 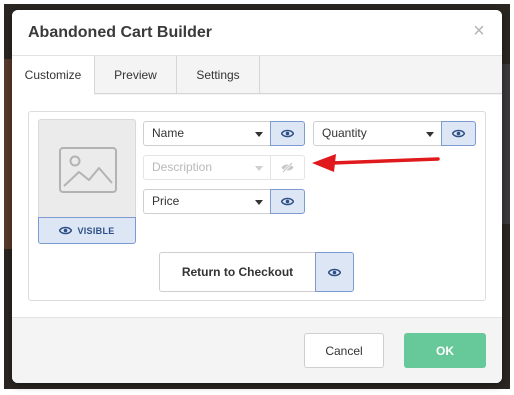 What do you see at coordinates (257, 33) in the screenshot?
I see `modal-header: Abandoned Cart Builder ×` at bounding box center [257, 33].